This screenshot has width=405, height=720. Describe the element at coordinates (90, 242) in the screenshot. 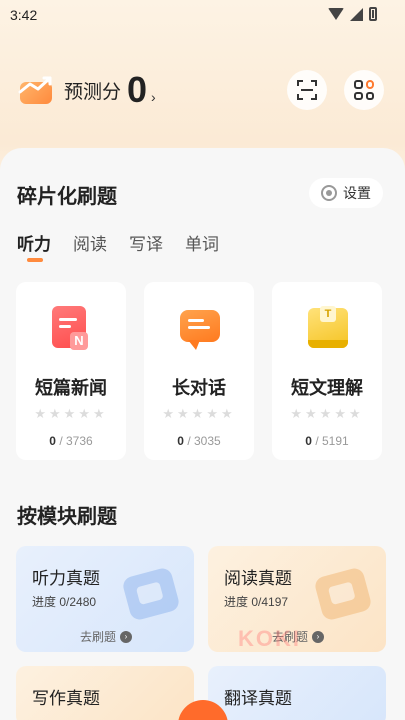

I see `tab-reading: 阅读` at that location.